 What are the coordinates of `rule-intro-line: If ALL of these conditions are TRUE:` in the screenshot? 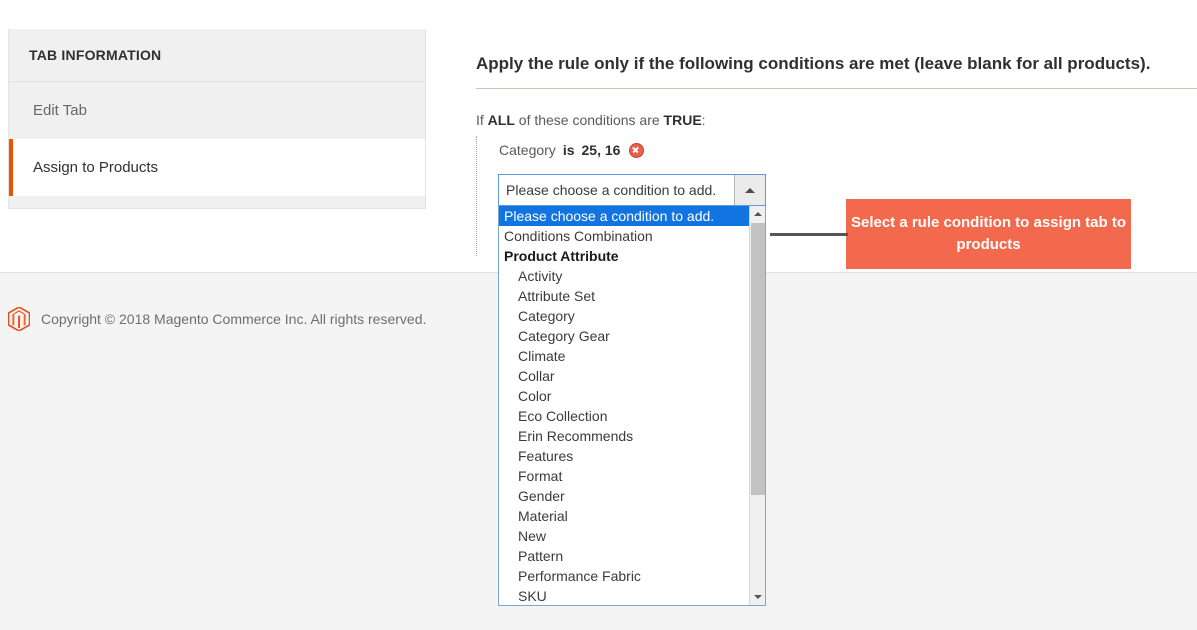 It's located at (591, 120).